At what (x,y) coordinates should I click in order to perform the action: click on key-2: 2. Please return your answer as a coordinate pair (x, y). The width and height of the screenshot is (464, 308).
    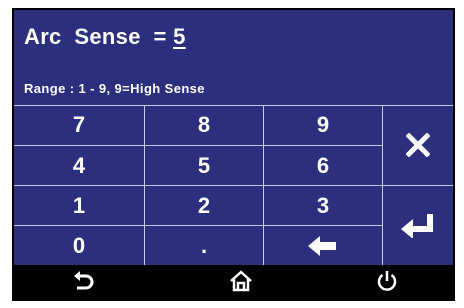
    Looking at the image, I should click on (204, 205).